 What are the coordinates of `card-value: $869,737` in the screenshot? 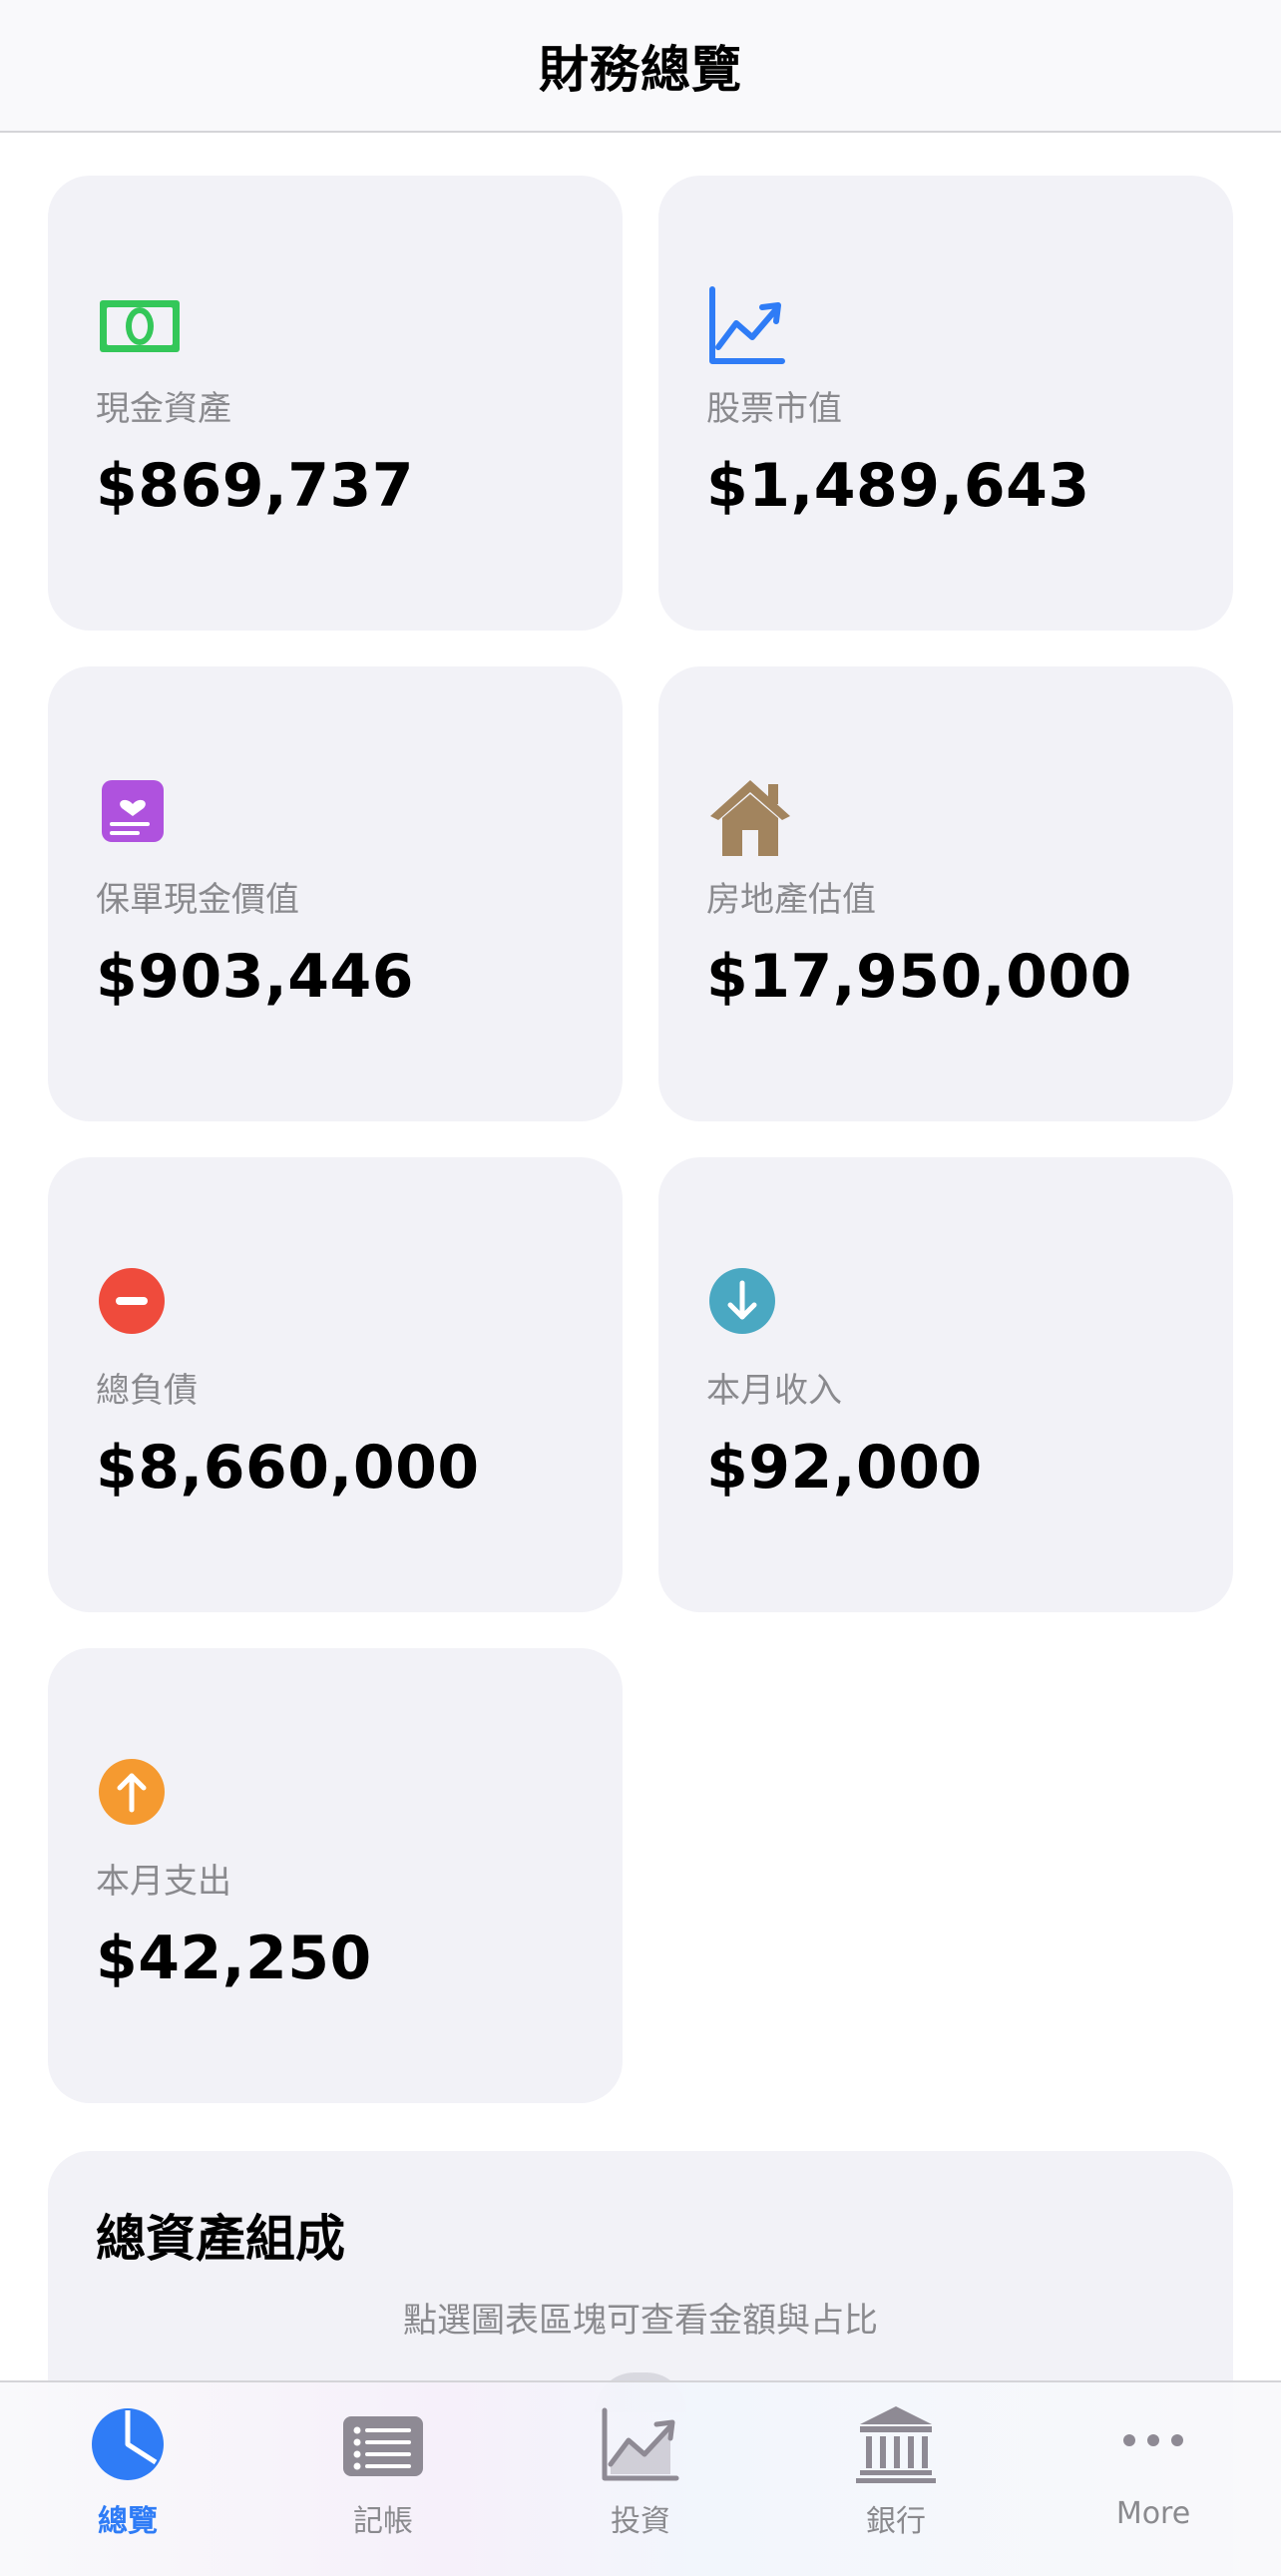 It's located at (255, 486).